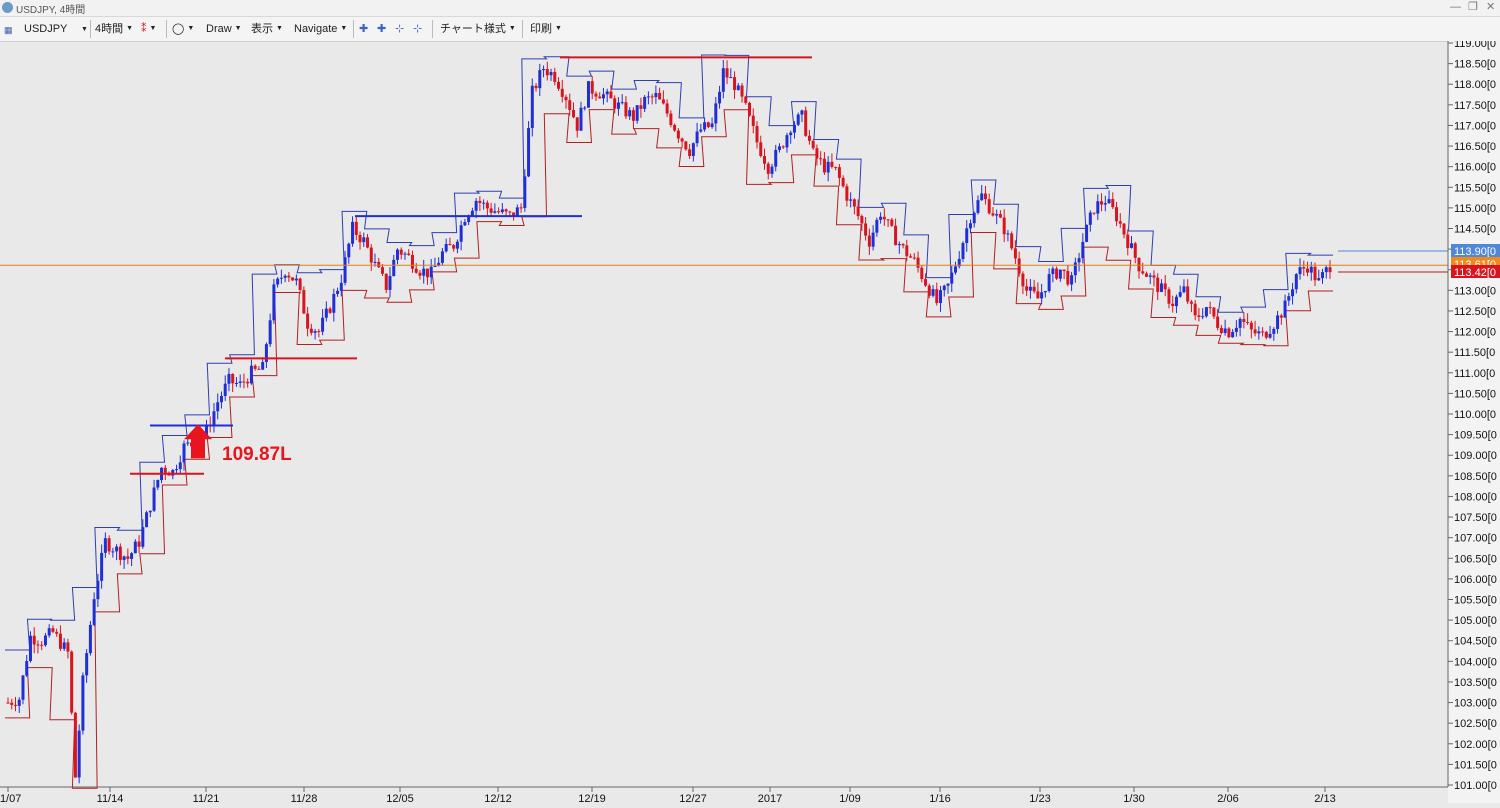 This screenshot has height=808, width=1500. What do you see at coordinates (1475, 456) in the screenshot?
I see `price-tick-label: 109.00[0` at bounding box center [1475, 456].